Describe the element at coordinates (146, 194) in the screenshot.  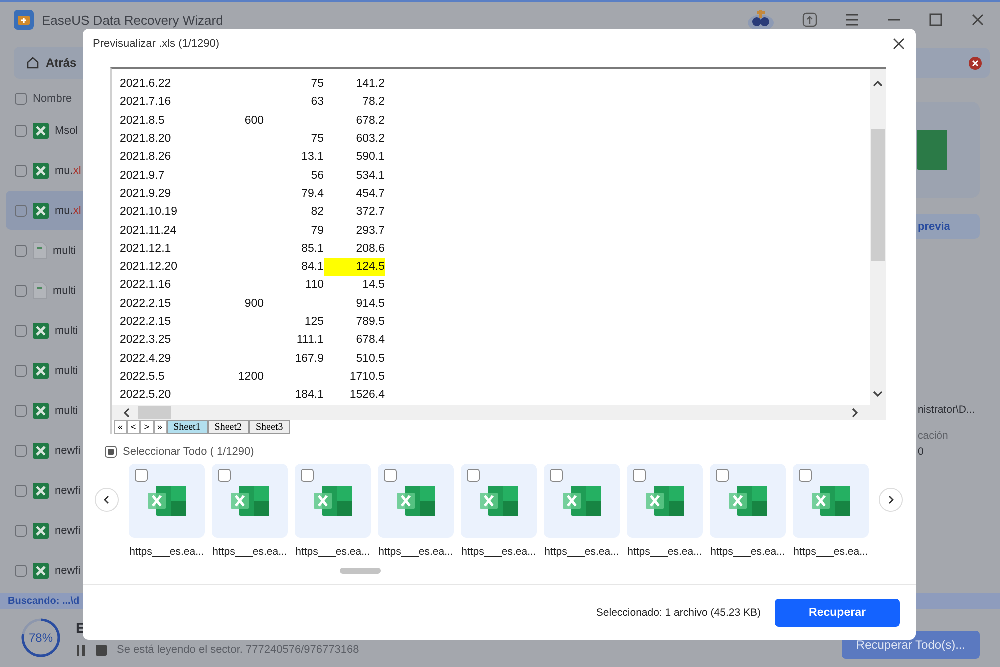
I see `table-cell-text: 2021.9.29` at that location.